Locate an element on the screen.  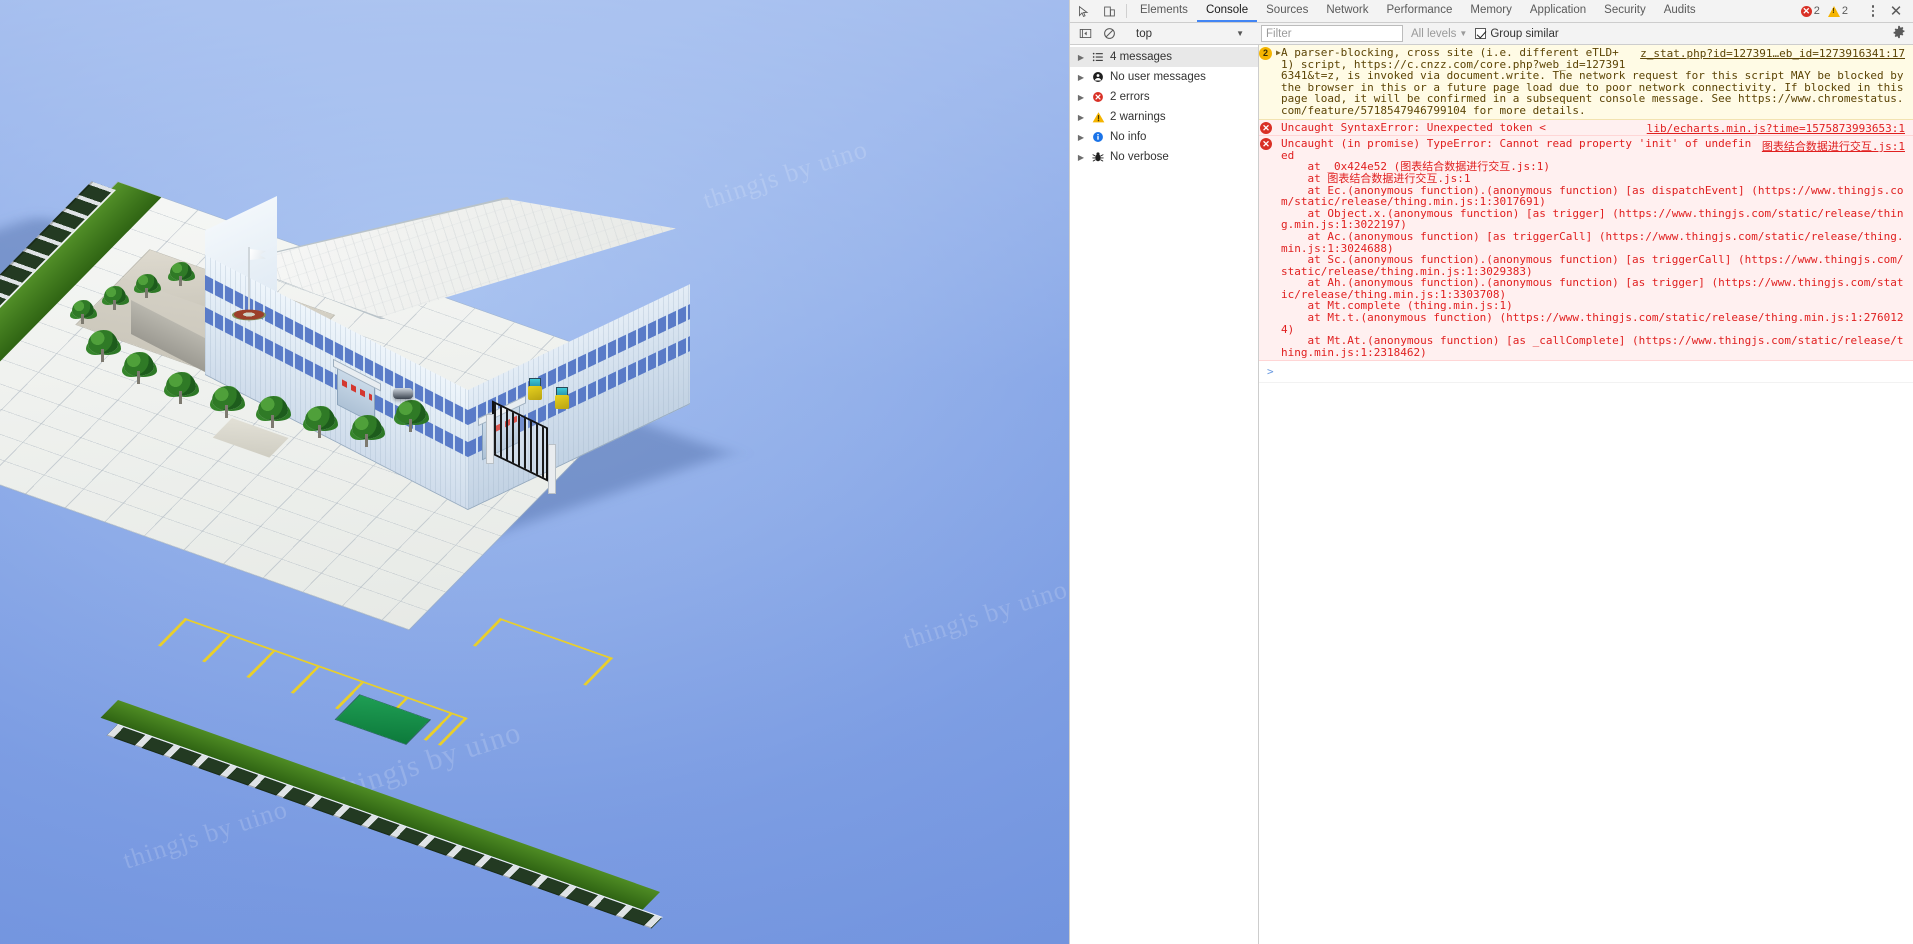
group-similar-checkbox is located at coordinates (1481, 33).